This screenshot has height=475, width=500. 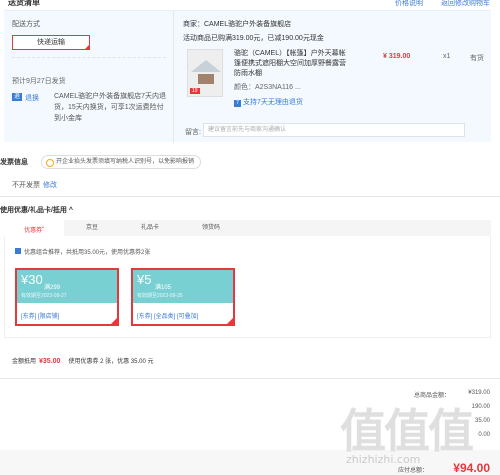 What do you see at coordinates (195, 91) in the screenshot?
I see `thumb-badge: 19` at bounding box center [195, 91].